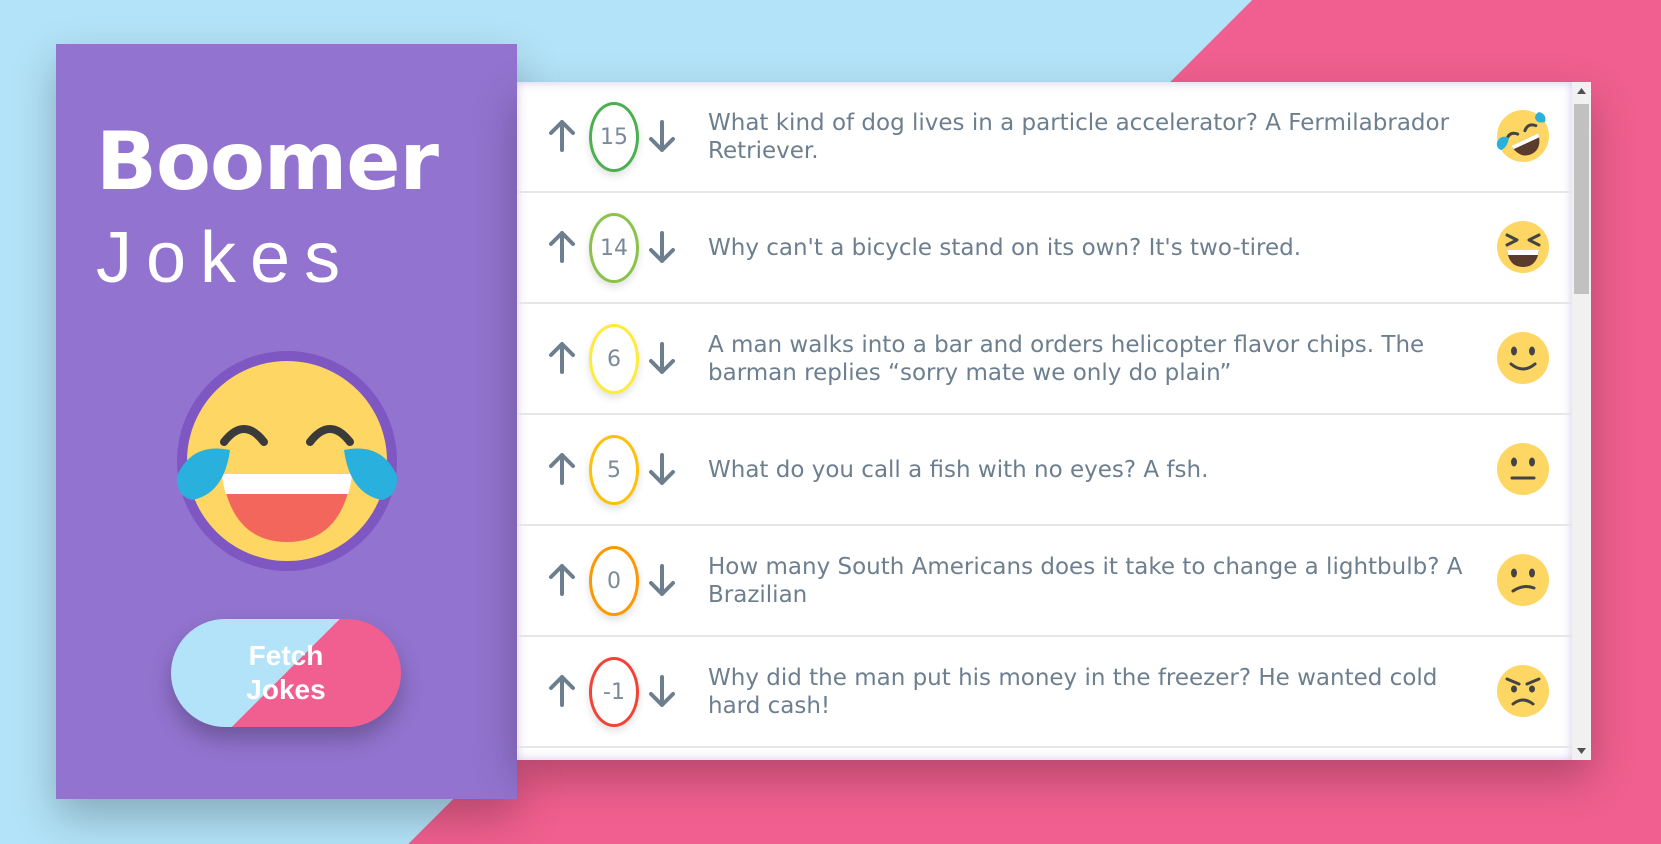 Image resolution: width=1661 pixels, height=844 pixels. I want to click on scroll-up-arrow-icon, so click(1581, 91).